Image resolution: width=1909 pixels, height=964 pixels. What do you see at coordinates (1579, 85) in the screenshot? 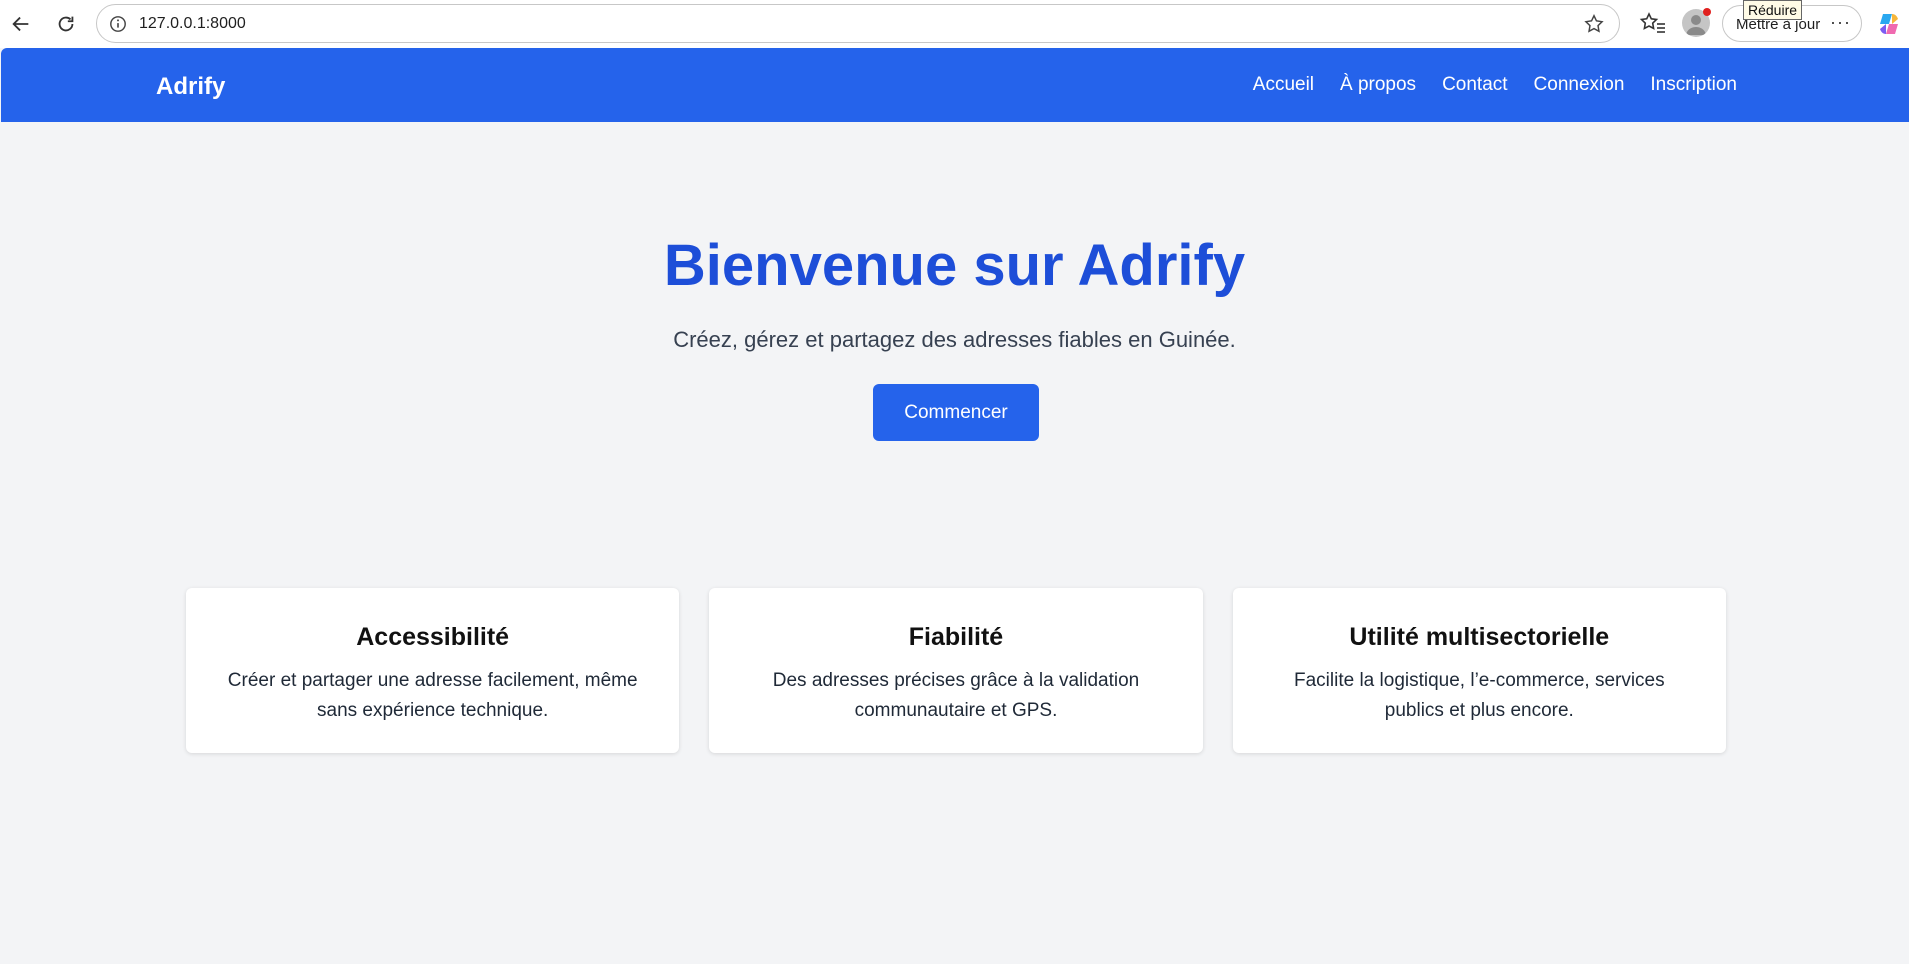
I see `nav-link-connexion: Connexion` at bounding box center [1579, 85].